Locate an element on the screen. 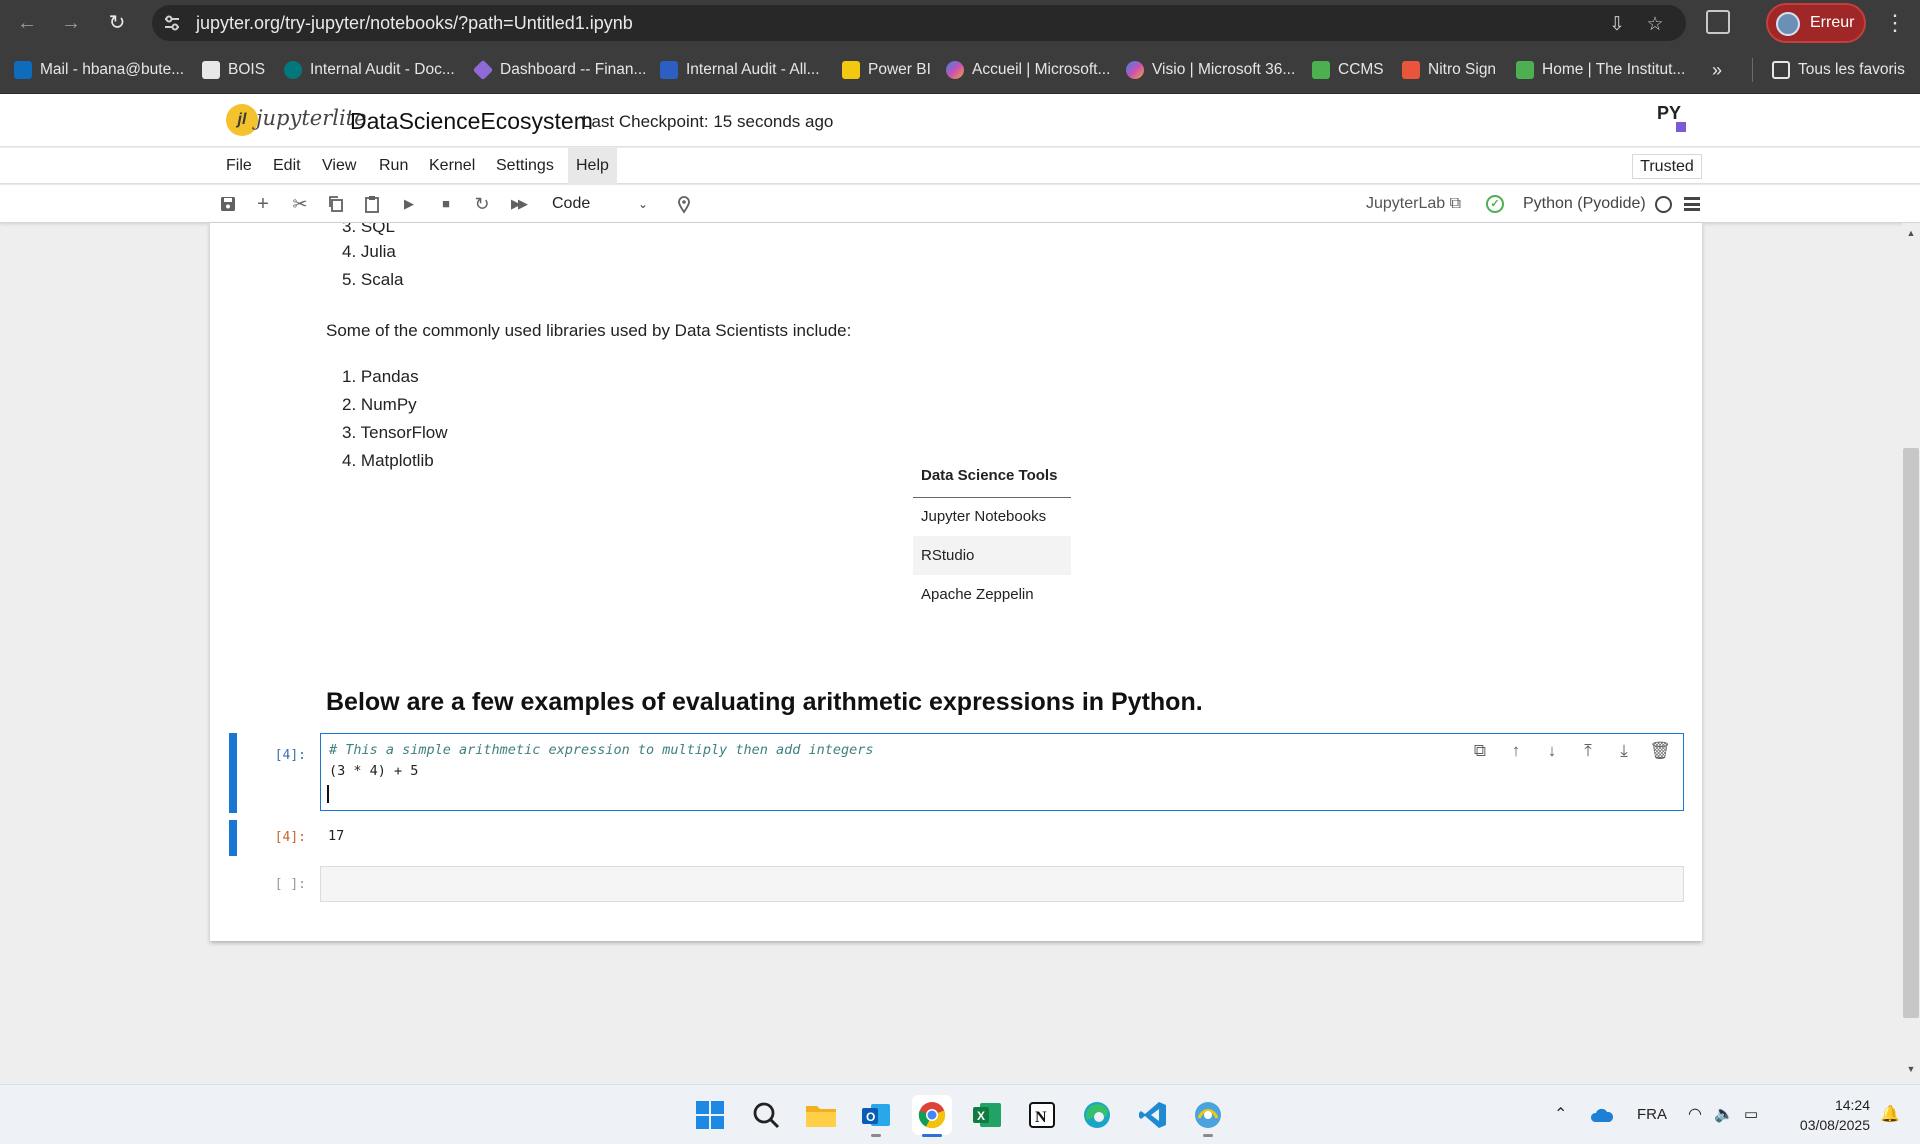 The width and height of the screenshot is (1920, 1144). table-cell: RStudio is located at coordinates (992, 555).